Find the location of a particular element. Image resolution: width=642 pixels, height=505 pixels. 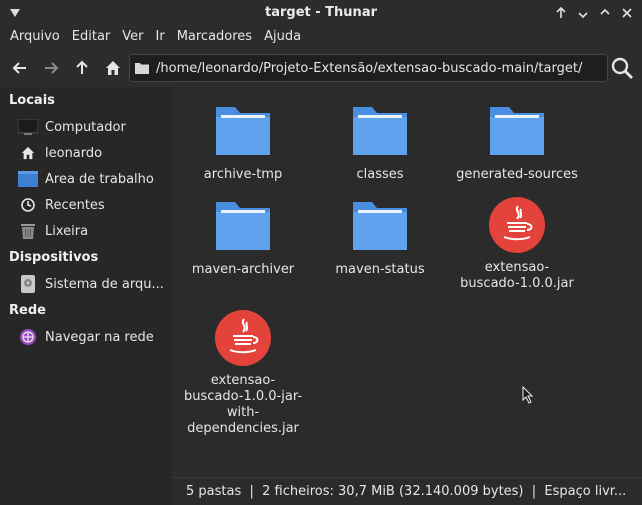

file-item-extensao-jar: extensao- buscado-1.0.0.jar is located at coordinates (517, 243).